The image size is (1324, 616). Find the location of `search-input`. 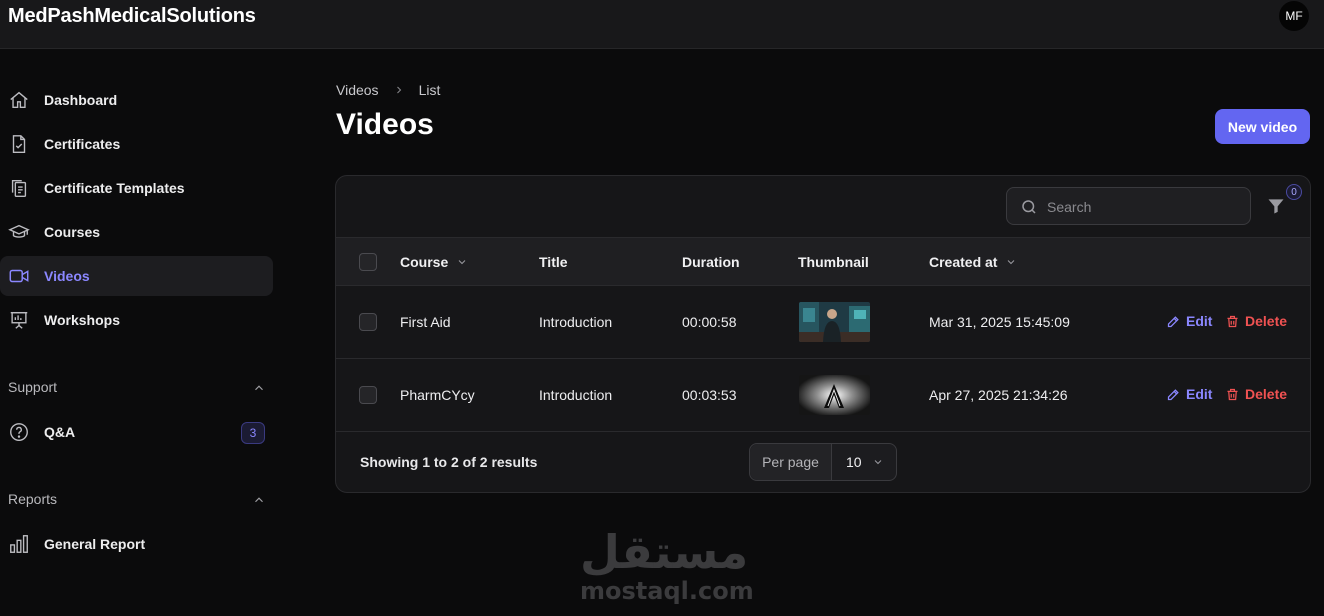

search-input is located at coordinates (1142, 207).